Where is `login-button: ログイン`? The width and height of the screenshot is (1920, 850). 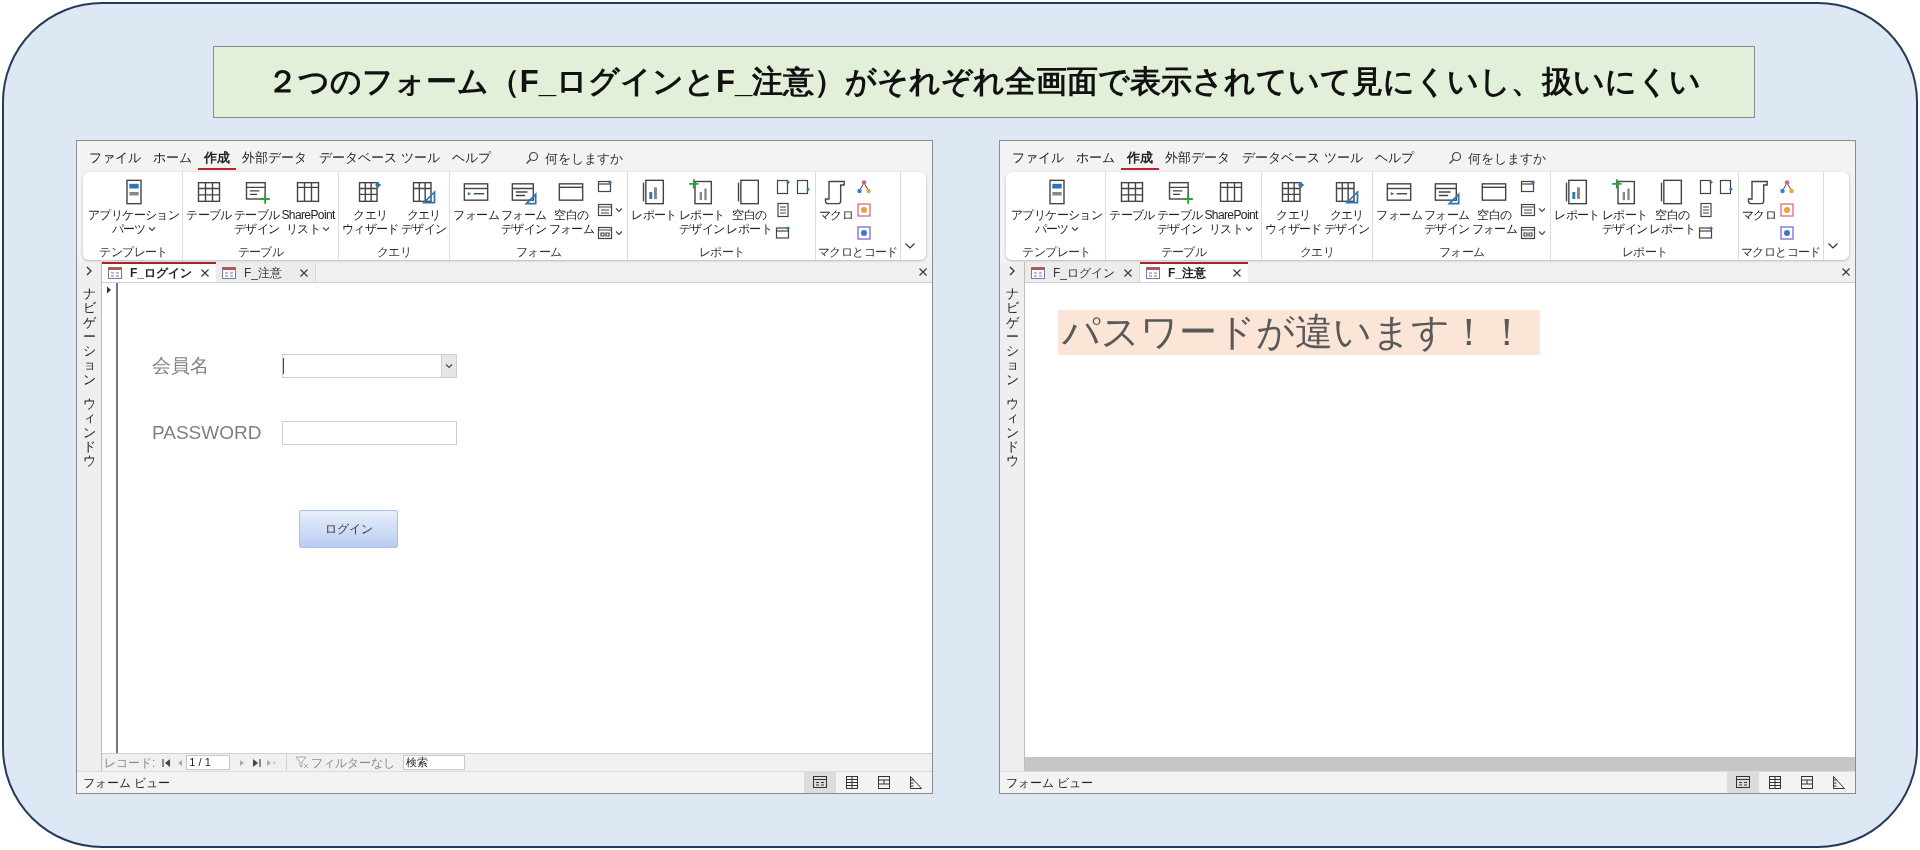
login-button: ログイン is located at coordinates (348, 529).